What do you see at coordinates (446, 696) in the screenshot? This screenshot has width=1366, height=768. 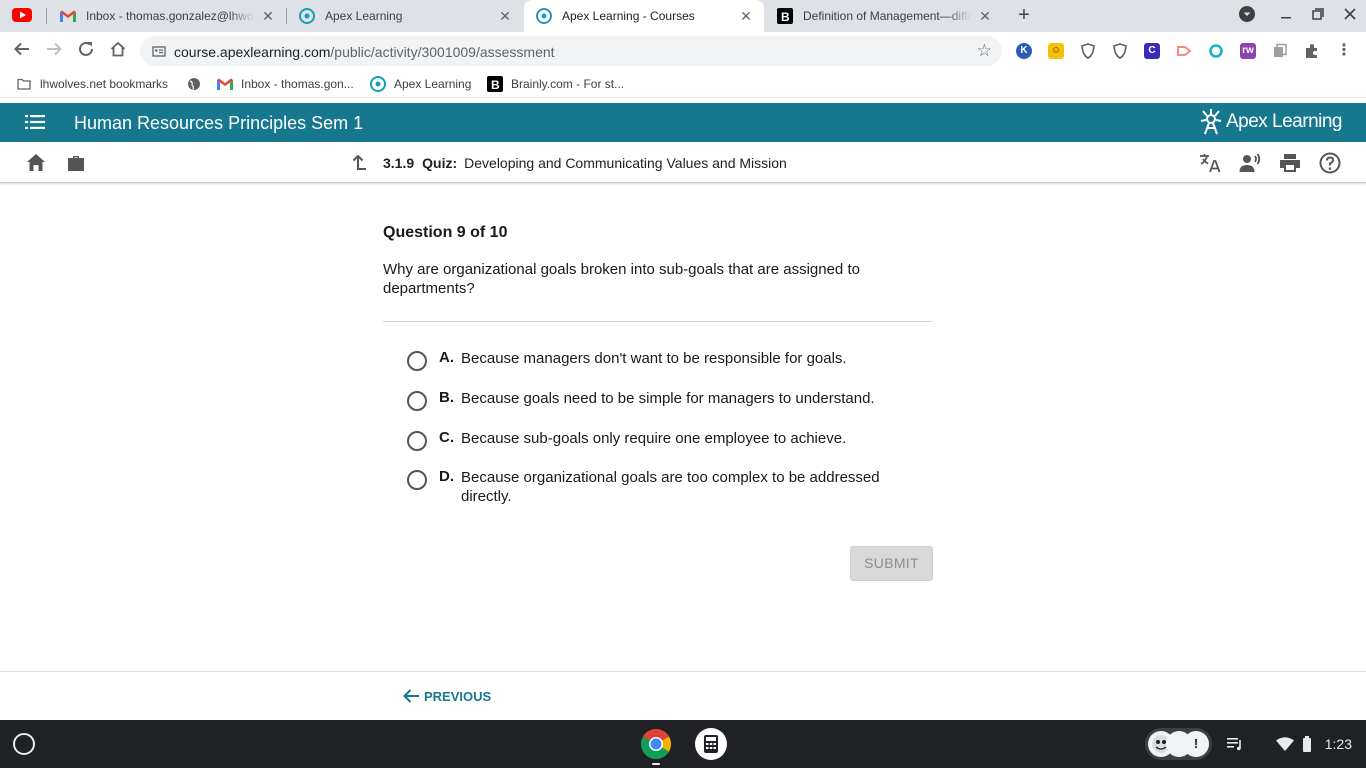 I see `previous-button: PREVIOUS` at bounding box center [446, 696].